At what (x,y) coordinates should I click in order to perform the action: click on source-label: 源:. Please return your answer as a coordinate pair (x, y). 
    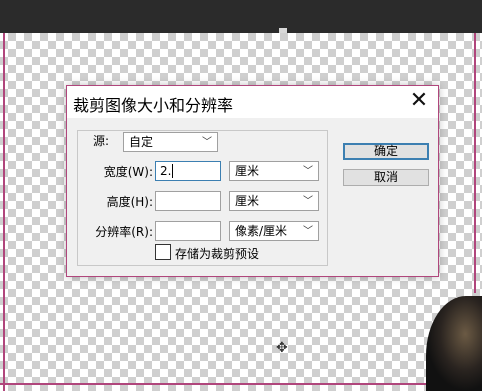
    Looking at the image, I should click on (101, 141).